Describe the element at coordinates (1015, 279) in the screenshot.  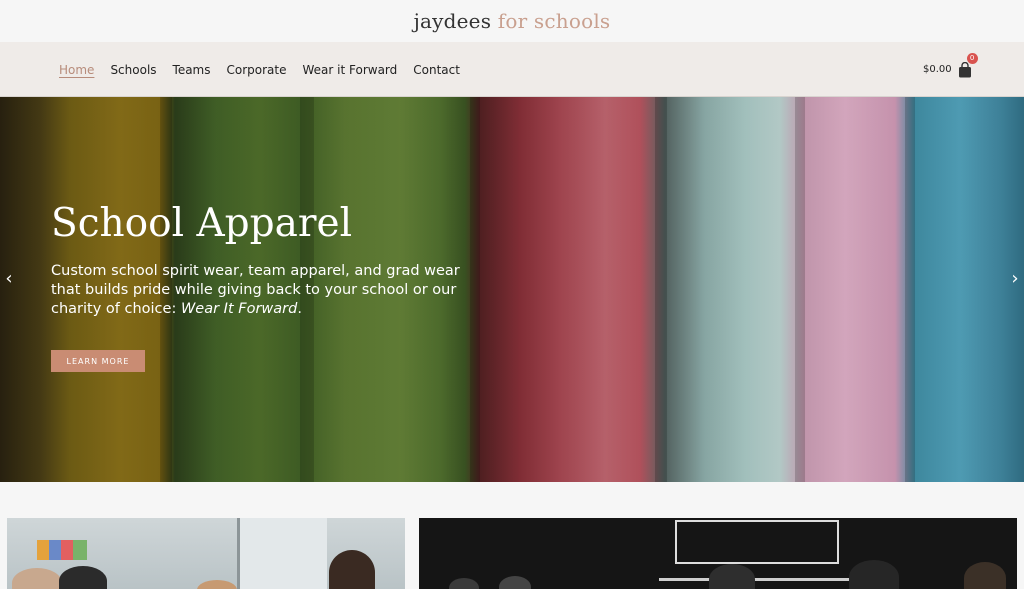
I see `chevron-right-icon: ›` at that location.